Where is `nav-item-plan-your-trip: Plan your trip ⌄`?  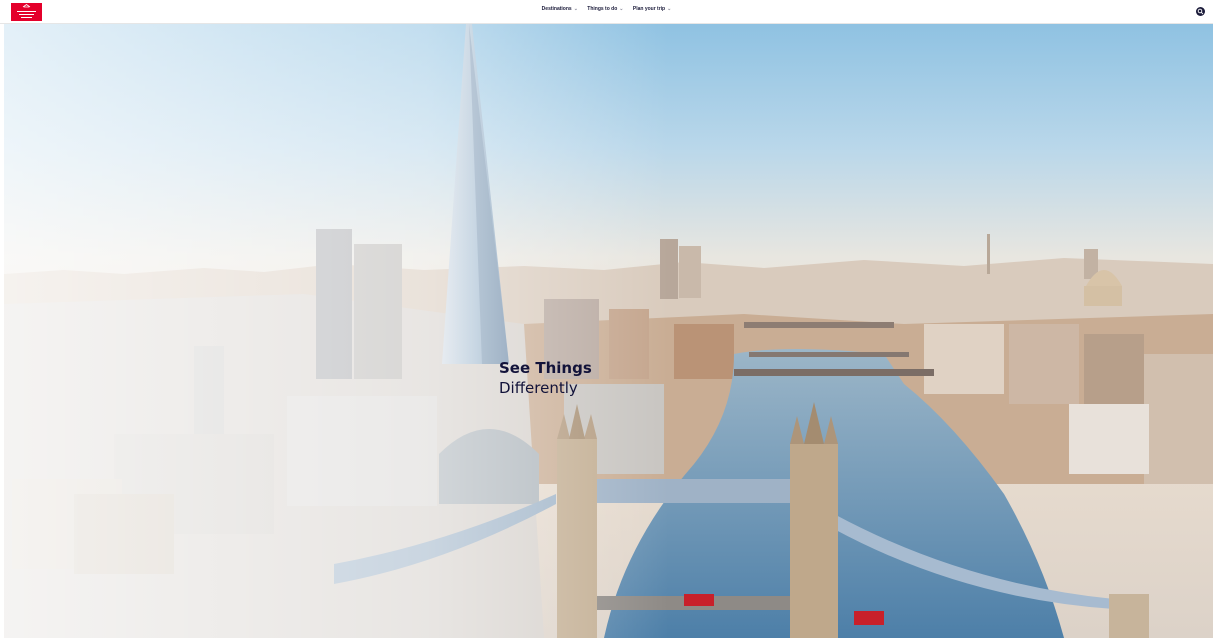 nav-item-plan-your-trip: Plan your trip ⌄ is located at coordinates (652, 9).